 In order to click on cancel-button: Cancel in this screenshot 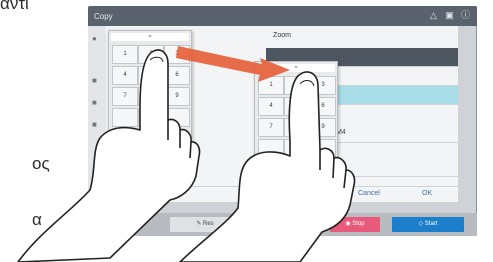, I will do `click(369, 193)`.